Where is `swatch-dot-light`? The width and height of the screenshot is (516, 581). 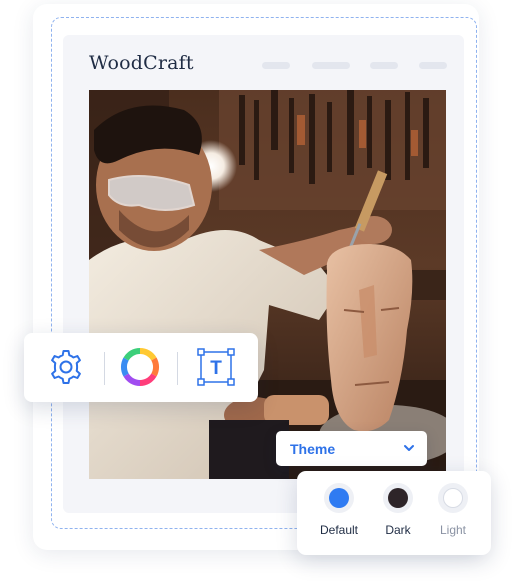 swatch-dot-light is located at coordinates (453, 498).